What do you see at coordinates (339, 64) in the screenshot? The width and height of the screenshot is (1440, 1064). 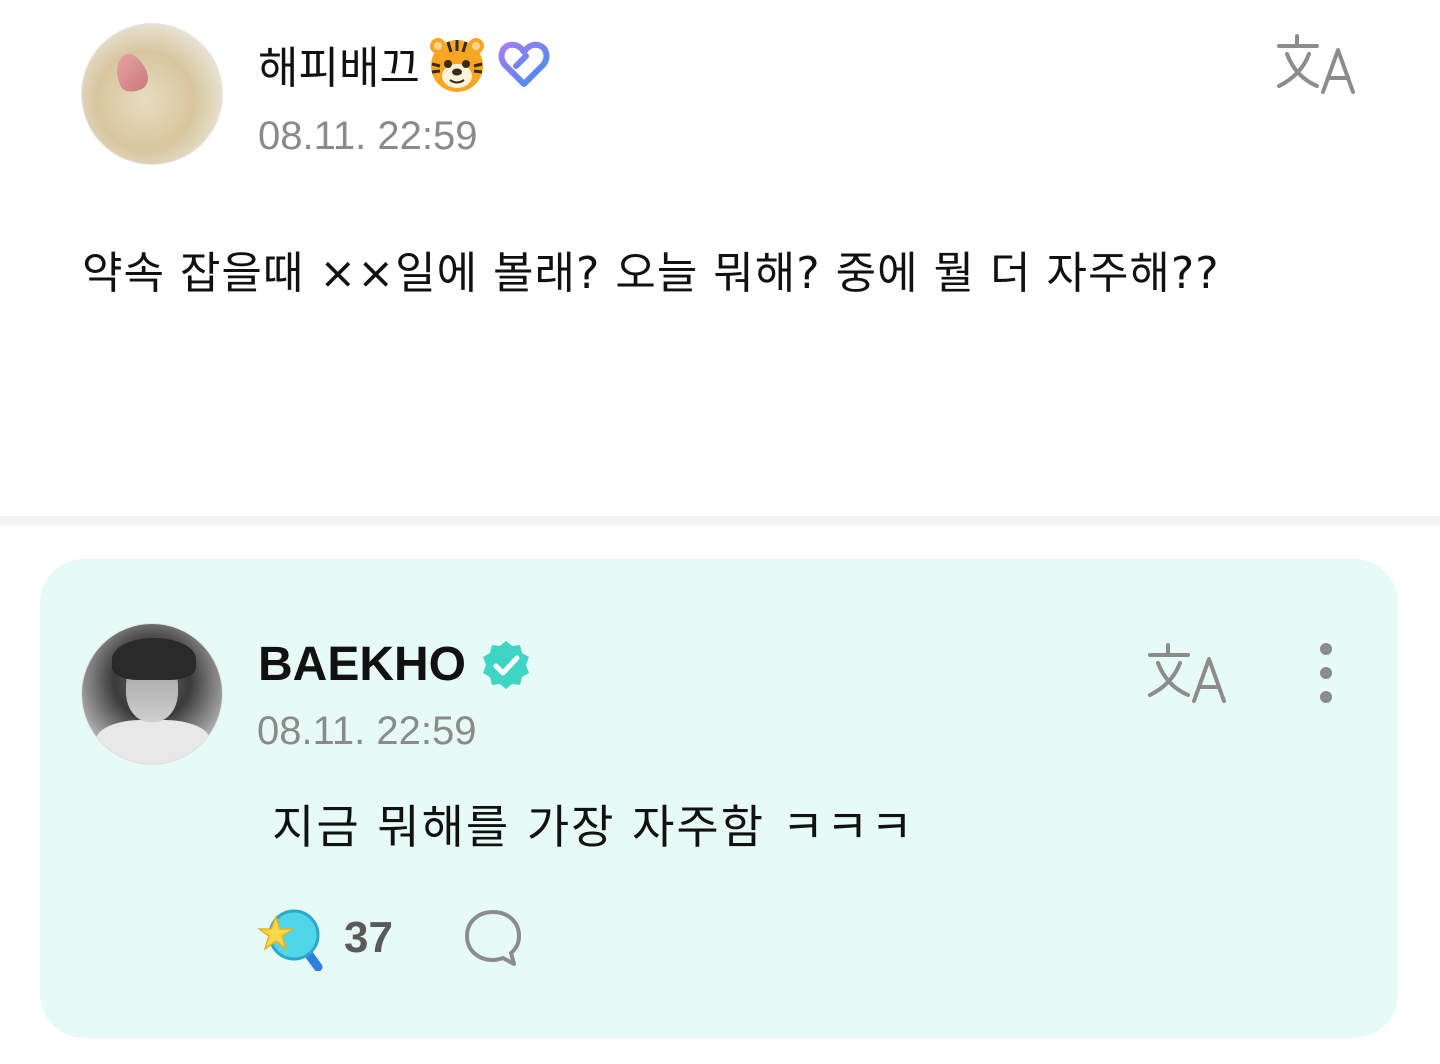 I see `post-author-name: 해피배끄` at bounding box center [339, 64].